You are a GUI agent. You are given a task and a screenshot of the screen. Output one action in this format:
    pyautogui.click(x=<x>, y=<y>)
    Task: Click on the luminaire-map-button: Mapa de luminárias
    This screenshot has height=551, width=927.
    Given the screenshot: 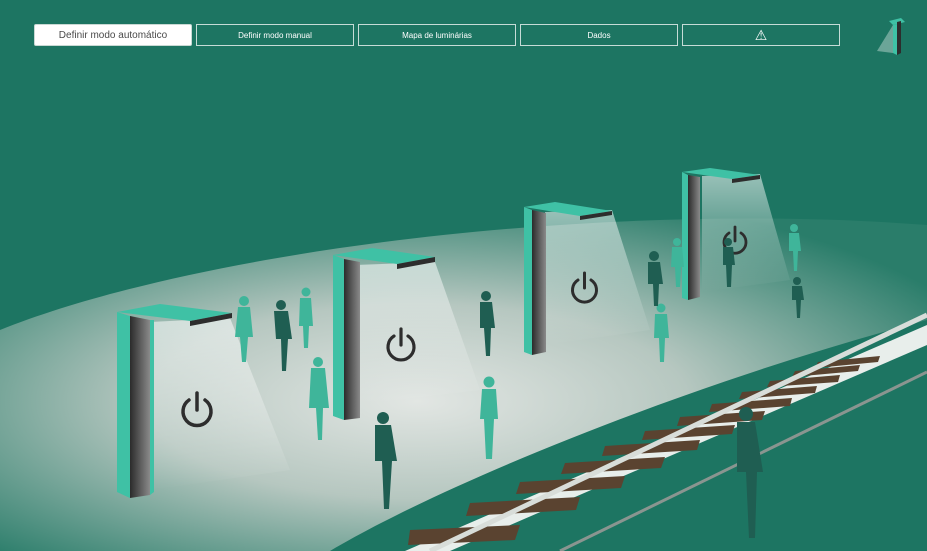 What is the action you would take?
    pyautogui.click(x=437, y=35)
    